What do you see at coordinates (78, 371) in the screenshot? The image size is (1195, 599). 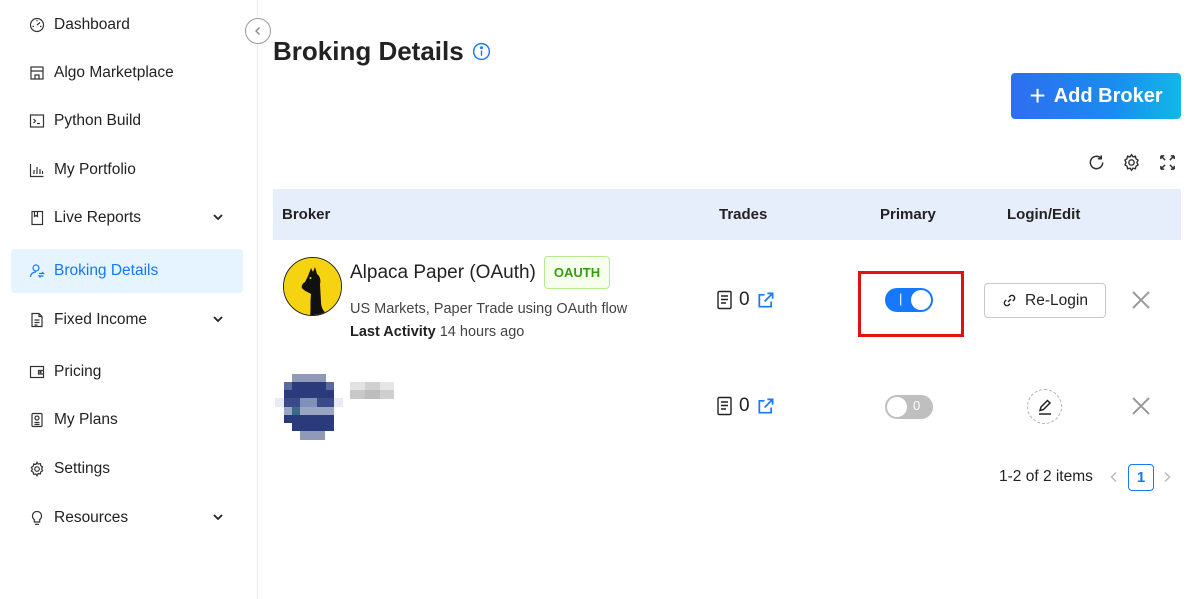 I see `sidebar-item-label: Pricing` at bounding box center [78, 371].